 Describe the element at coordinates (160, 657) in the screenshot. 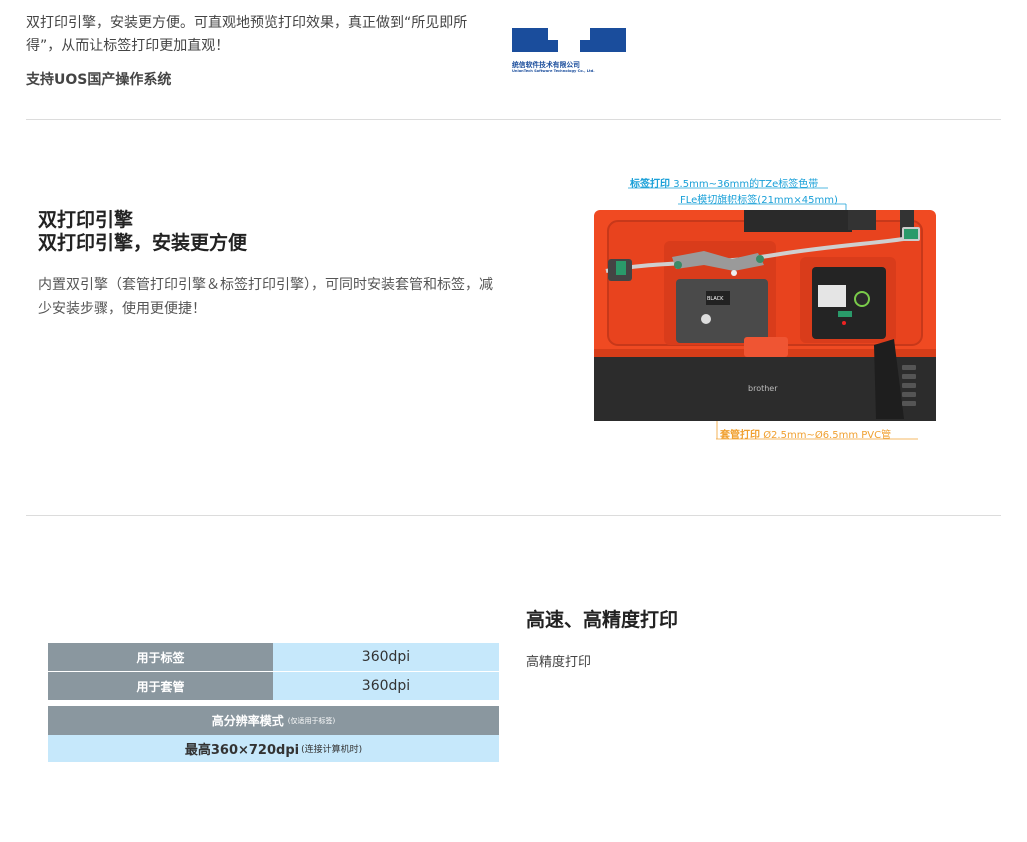

I see `dpi-row-key: 用于标签` at that location.